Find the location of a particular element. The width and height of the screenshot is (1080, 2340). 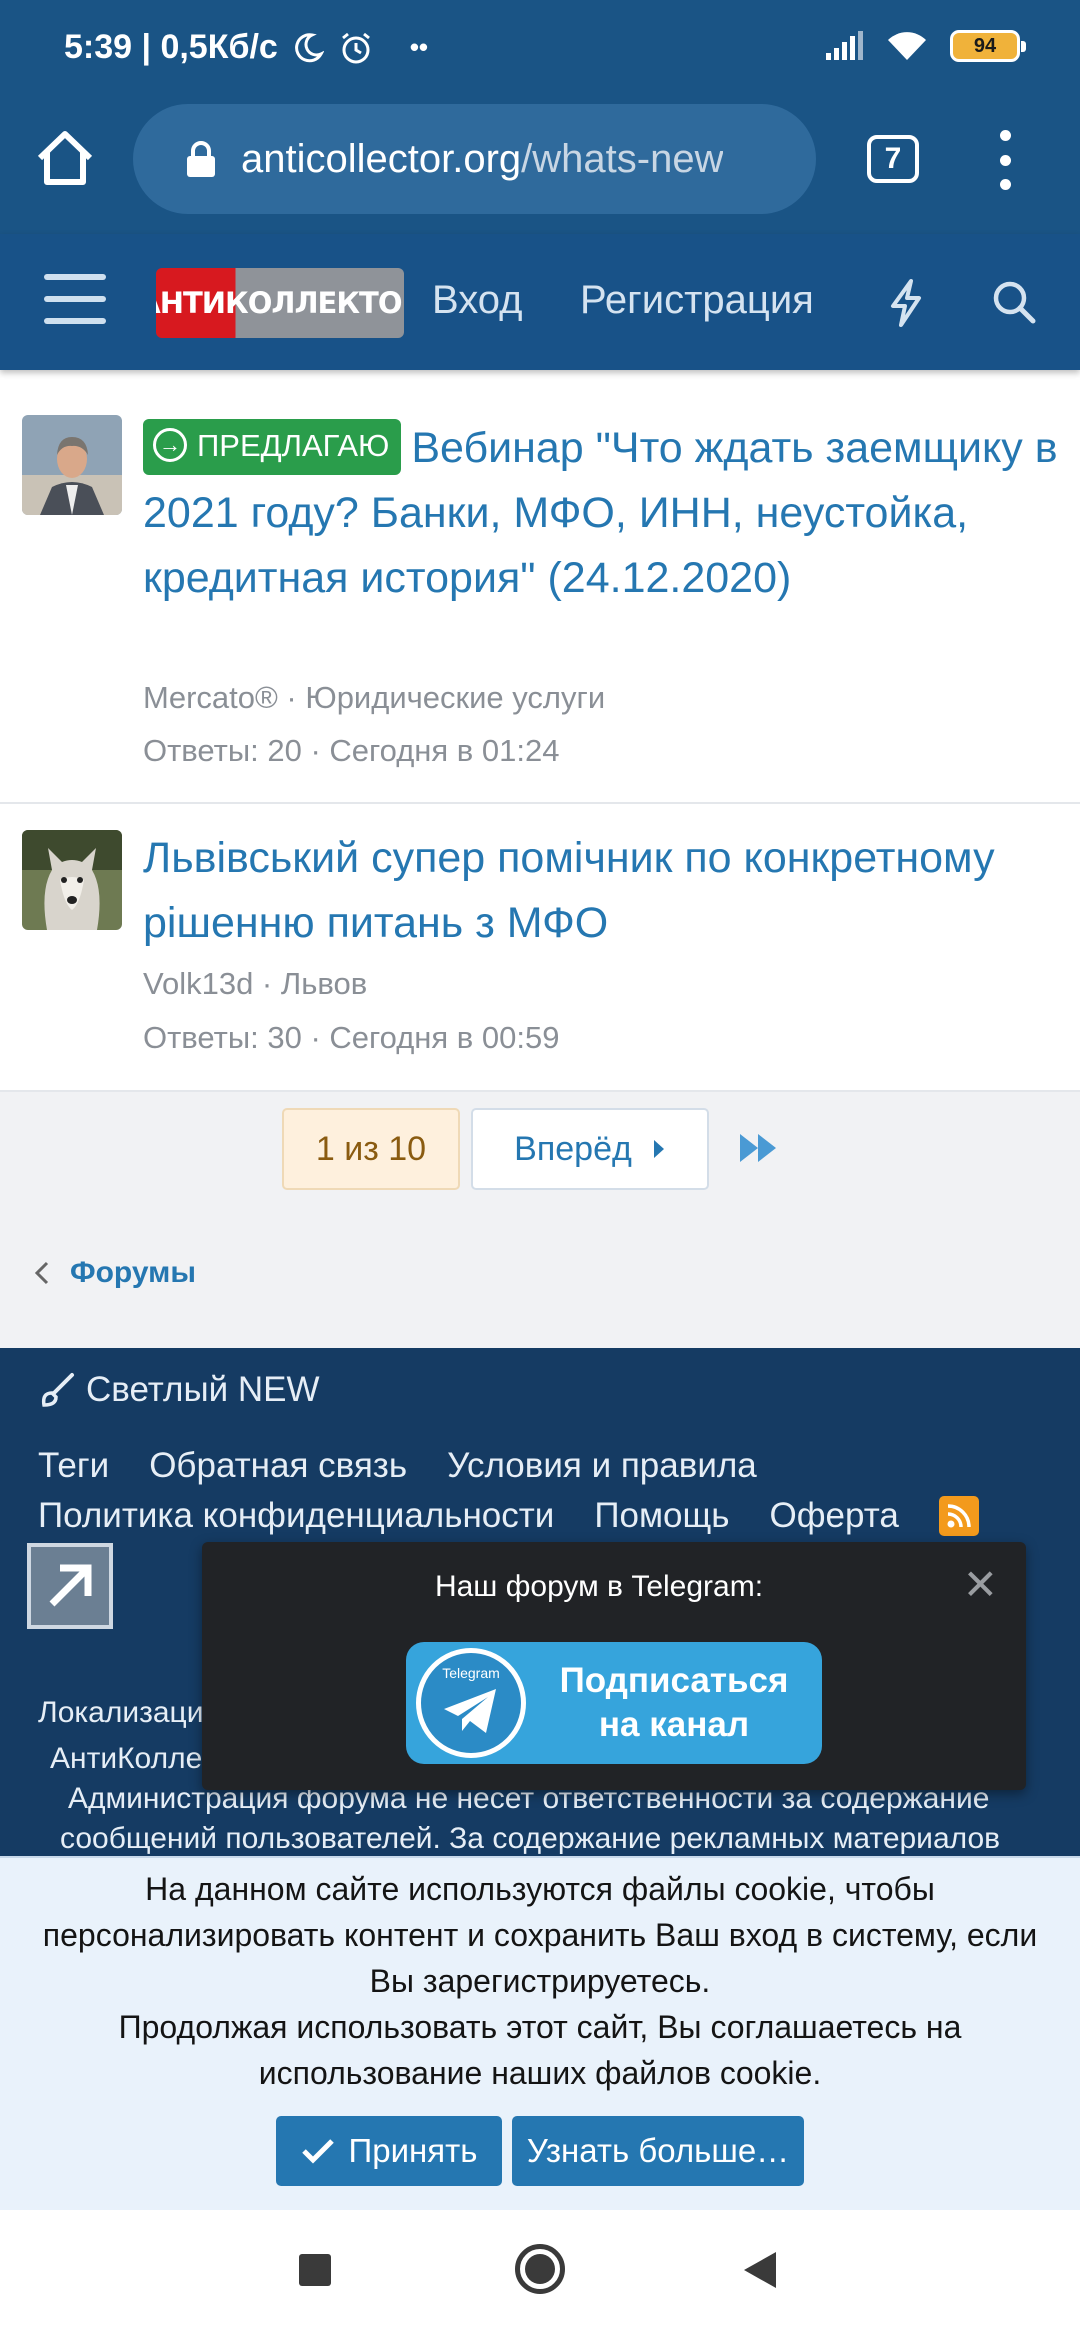

thread-author-forum: Volk13d · Львов is located at coordinates (255, 984).